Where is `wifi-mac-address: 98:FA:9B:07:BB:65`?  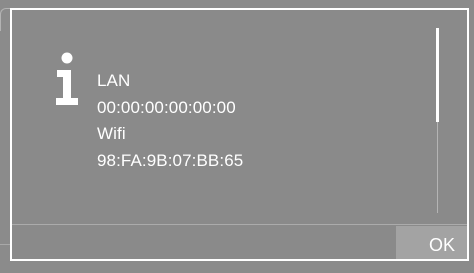
wifi-mac-address: 98:FA:9B:07:BB:65 is located at coordinates (170, 160).